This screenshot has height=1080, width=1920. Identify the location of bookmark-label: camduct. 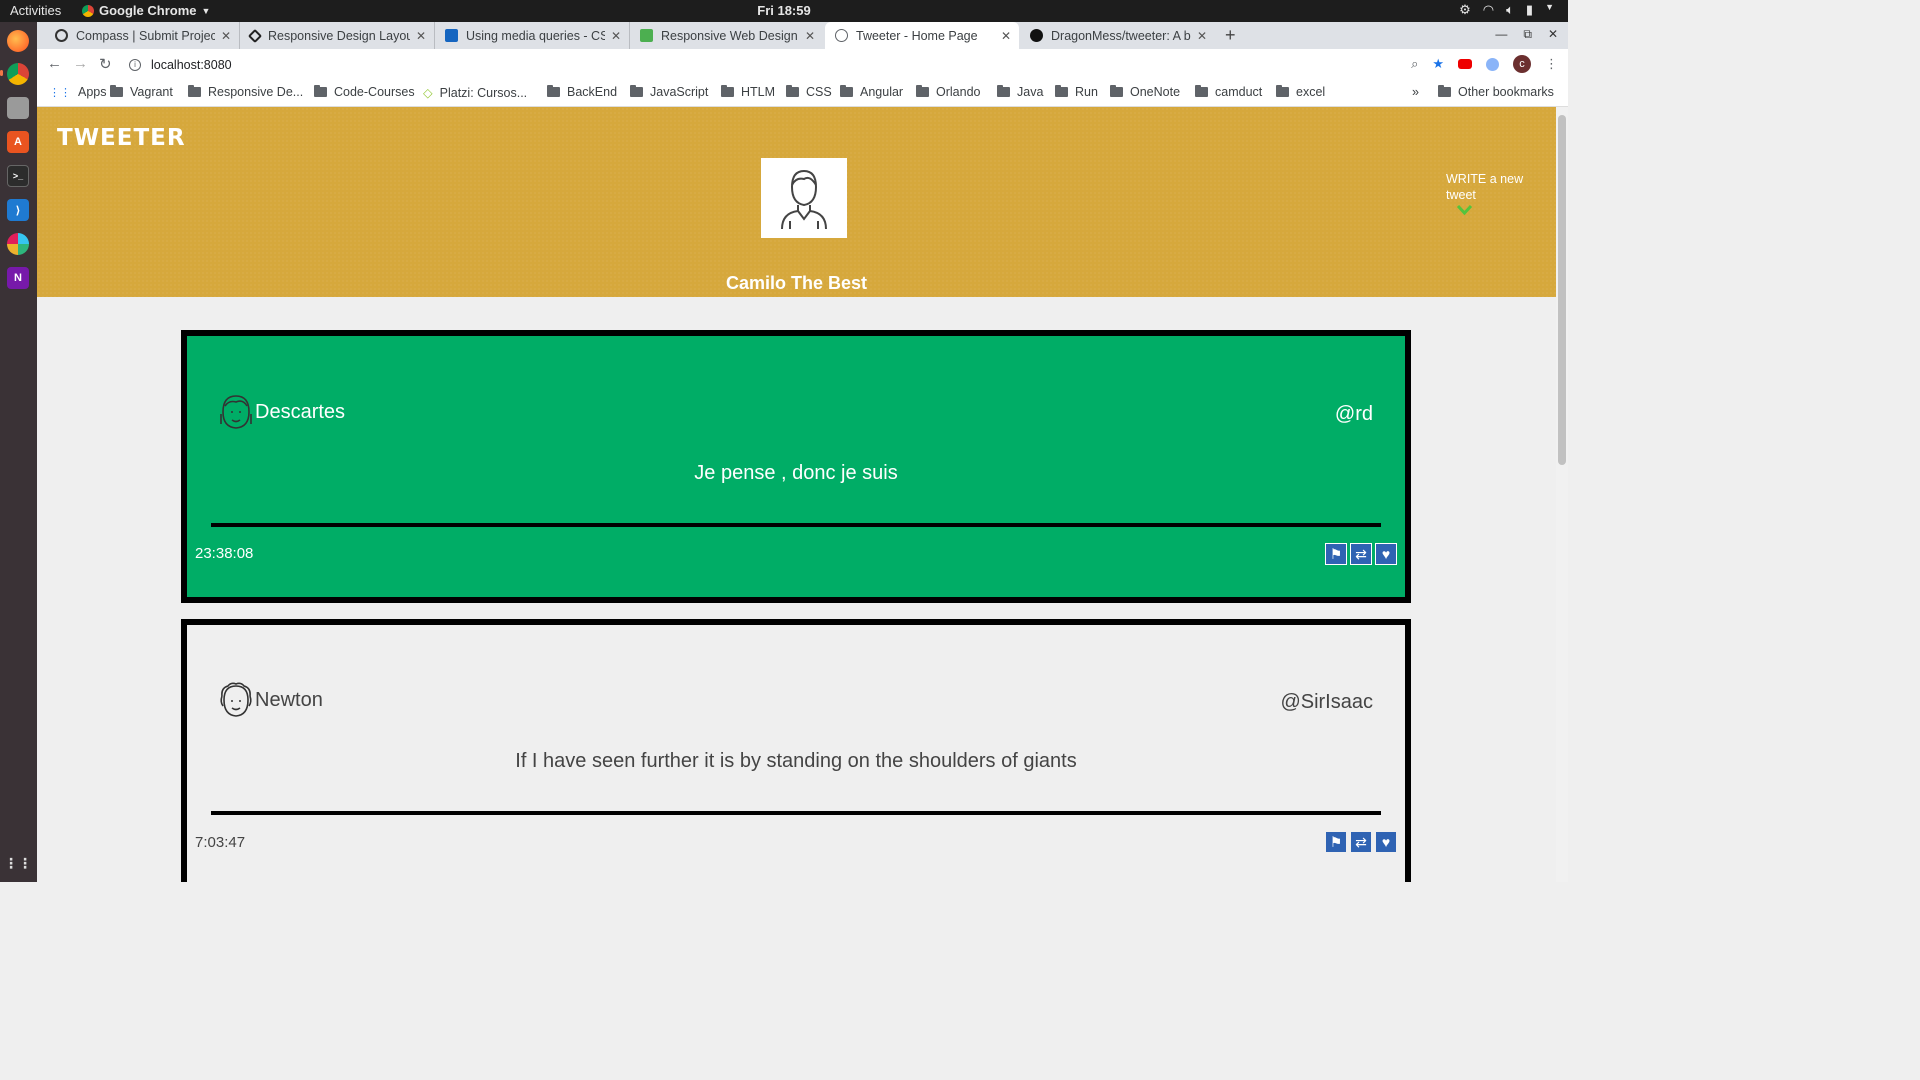
(1239, 92).